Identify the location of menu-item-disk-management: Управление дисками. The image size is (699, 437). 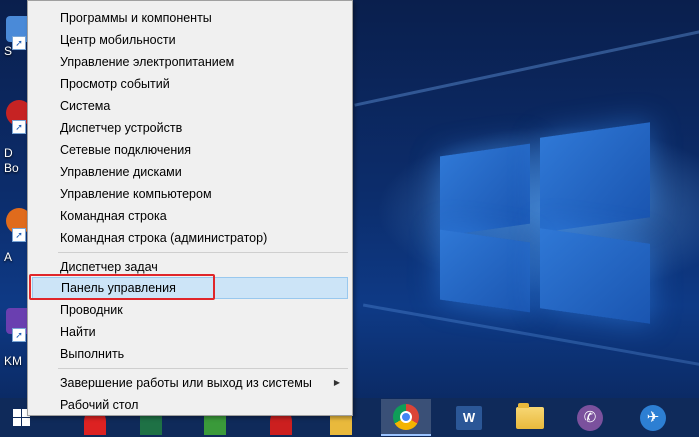
(190, 172).